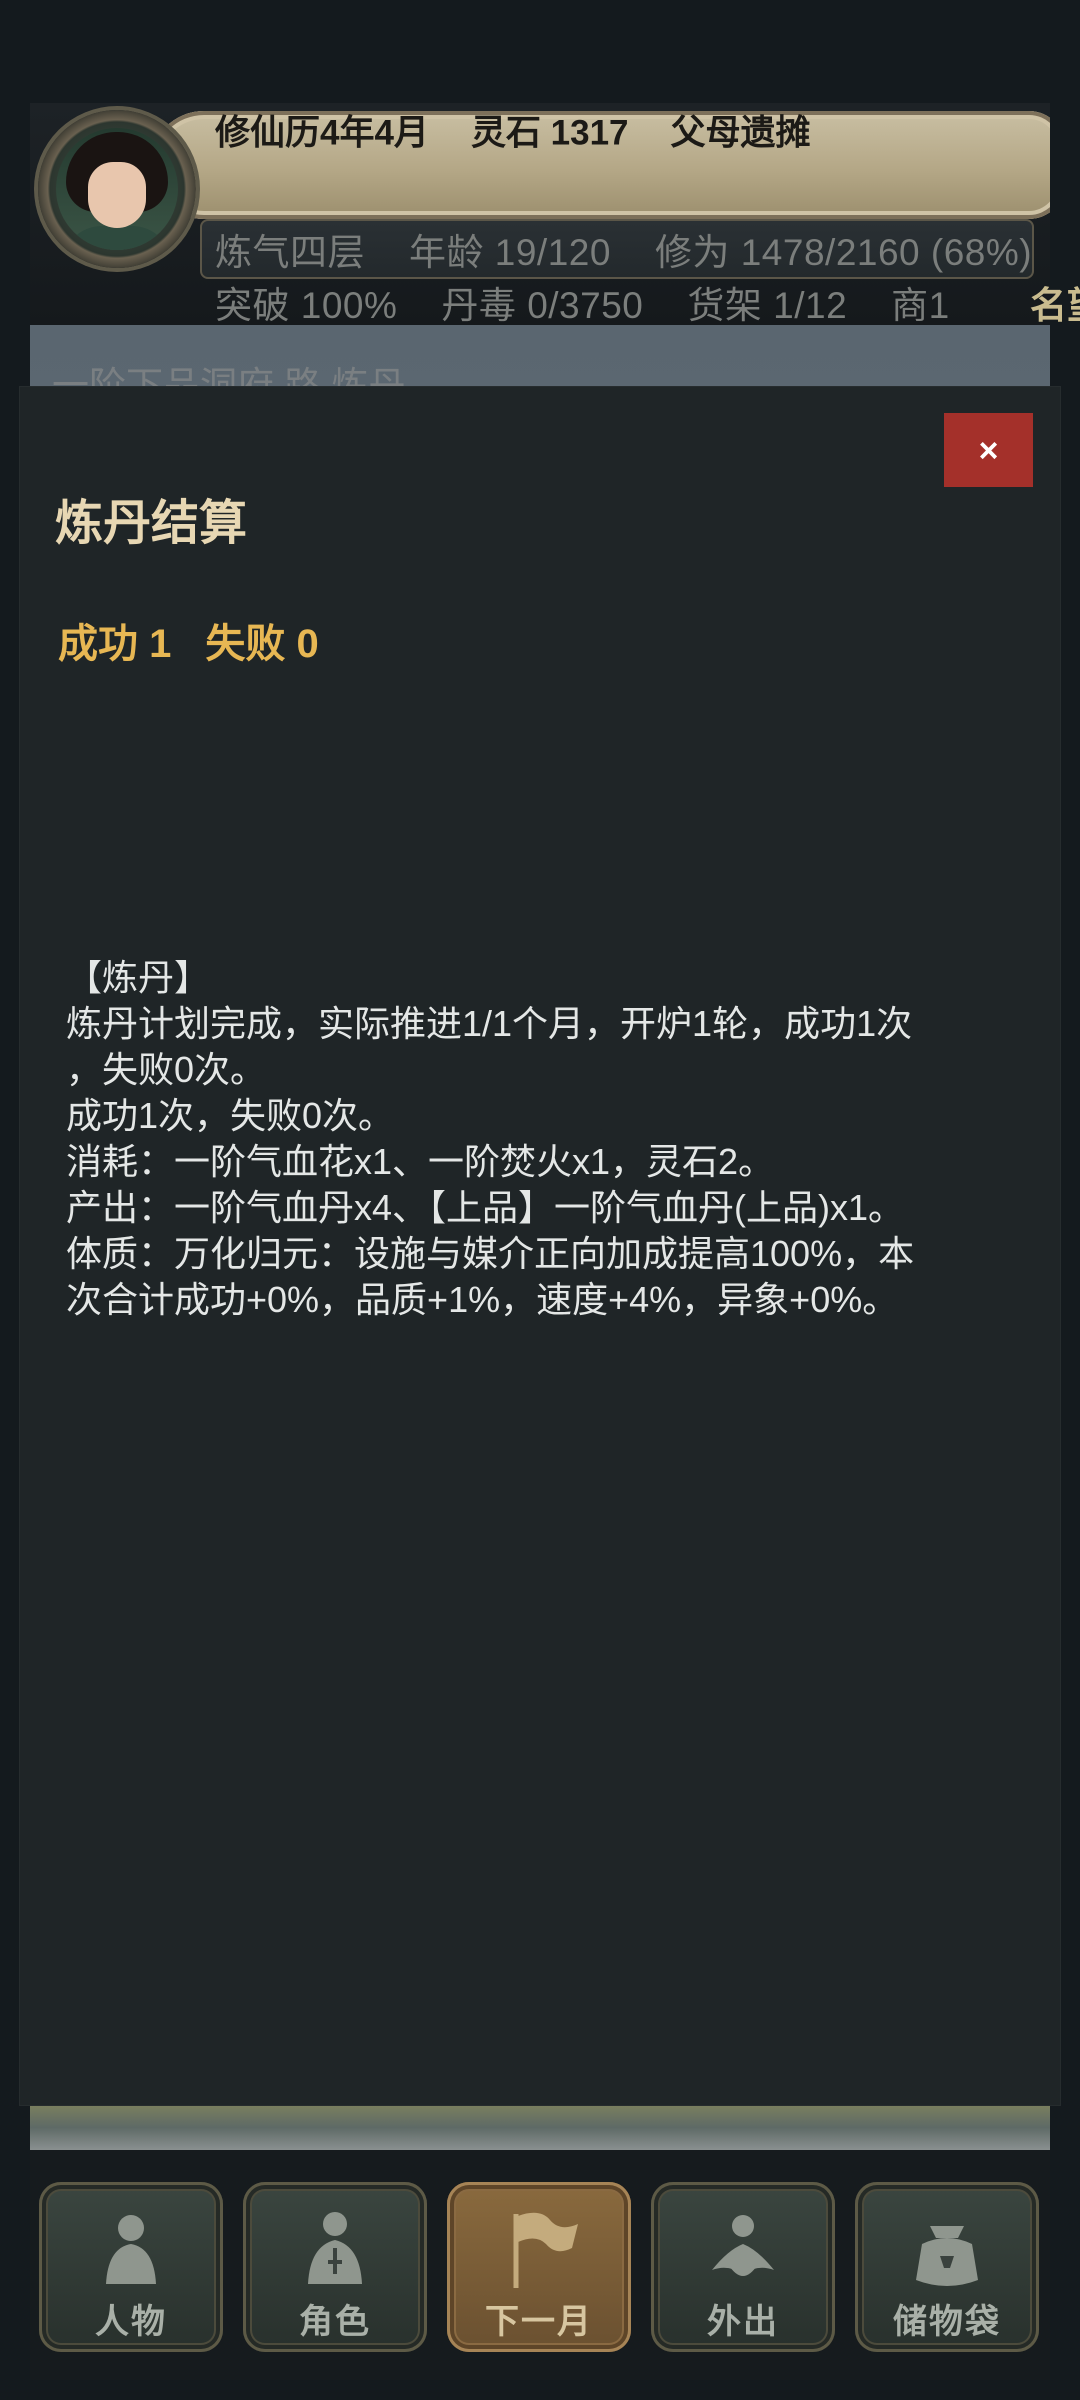 The image size is (1080, 2400). I want to click on storage-bag-icon, so click(947, 2256).